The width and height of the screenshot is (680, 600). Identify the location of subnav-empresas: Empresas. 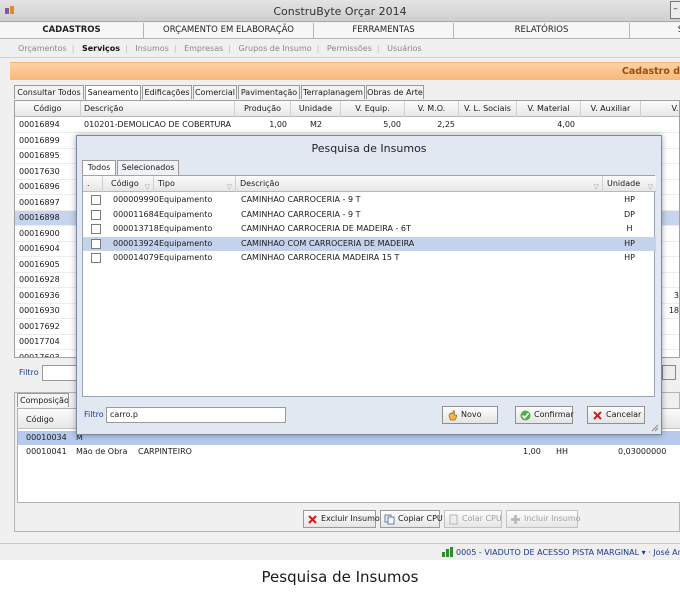
(203, 48).